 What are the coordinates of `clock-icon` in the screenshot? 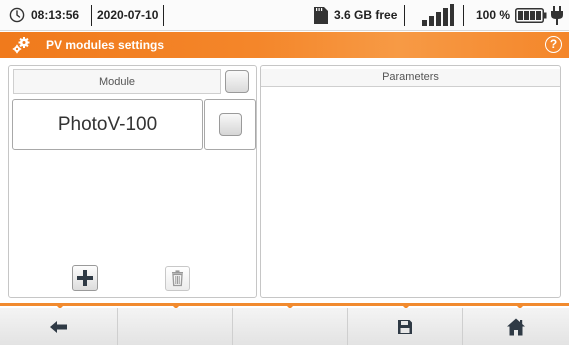 It's located at (17, 15).